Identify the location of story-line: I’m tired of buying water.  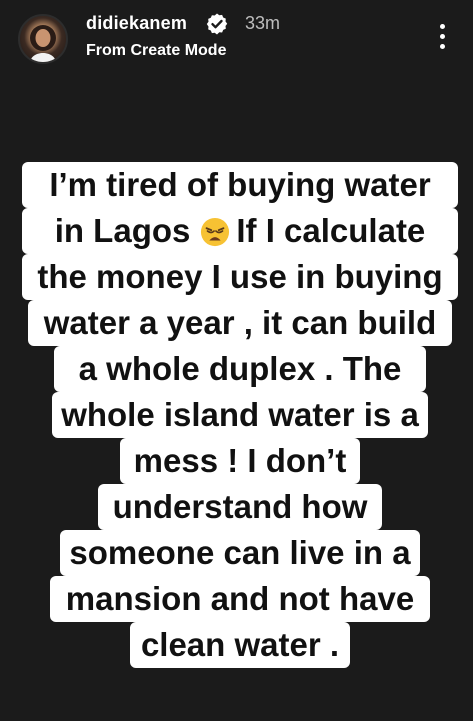
(240, 185).